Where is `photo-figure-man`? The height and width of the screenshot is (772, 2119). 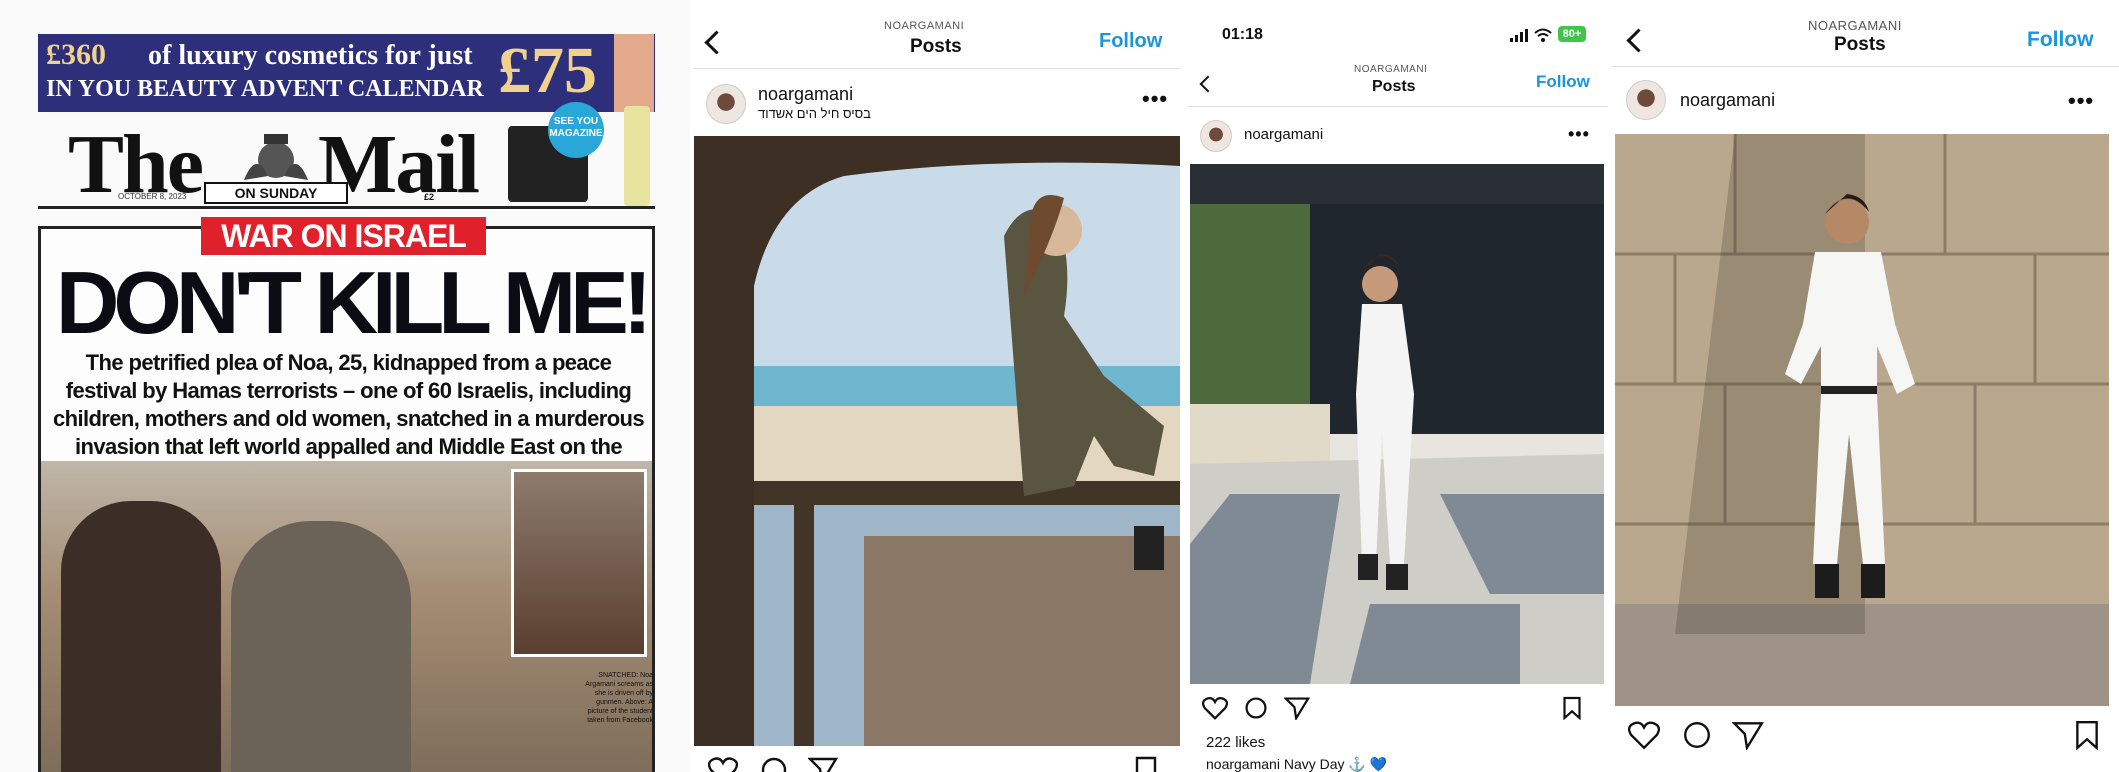 photo-figure-man is located at coordinates (321, 646).